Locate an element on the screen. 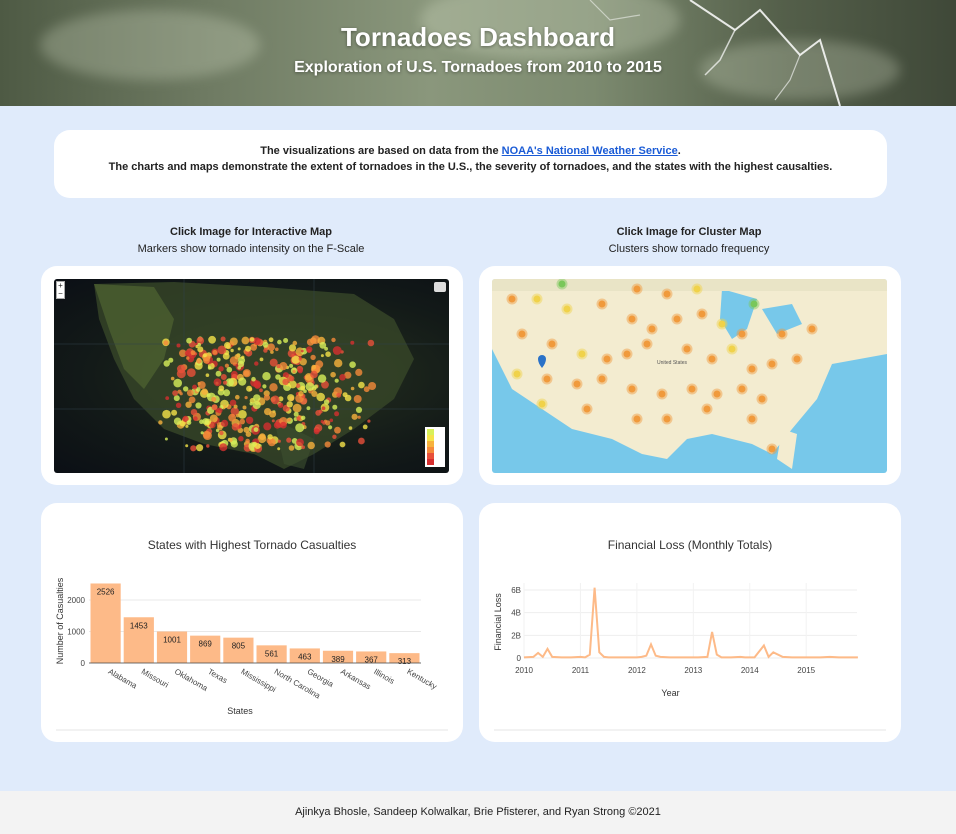  zoom-out-button: − is located at coordinates (60, 294).